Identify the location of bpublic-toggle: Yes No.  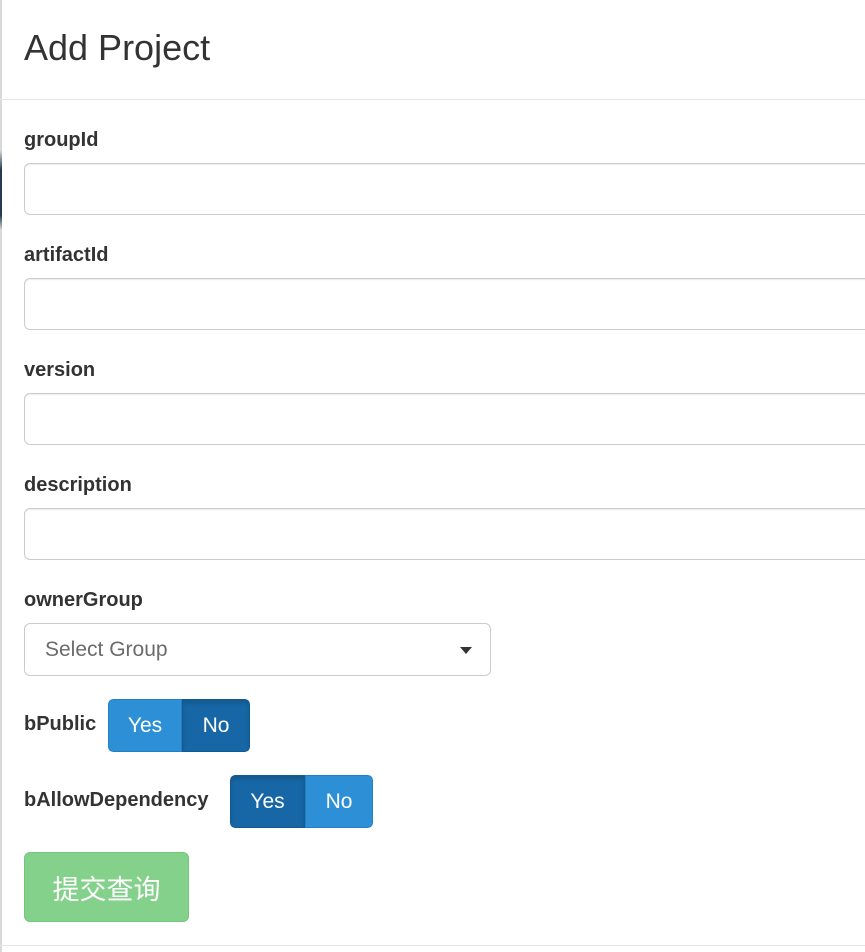
(179, 725).